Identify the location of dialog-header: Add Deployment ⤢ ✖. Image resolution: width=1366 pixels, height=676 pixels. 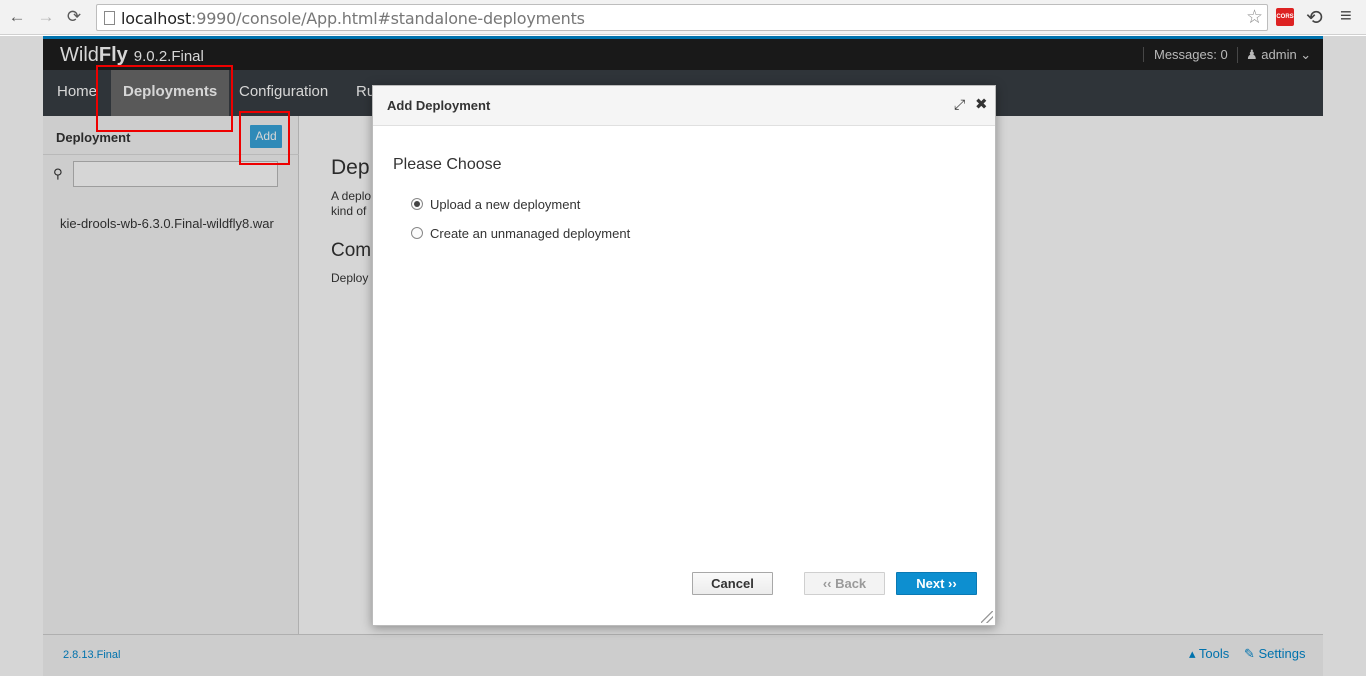
(684, 106).